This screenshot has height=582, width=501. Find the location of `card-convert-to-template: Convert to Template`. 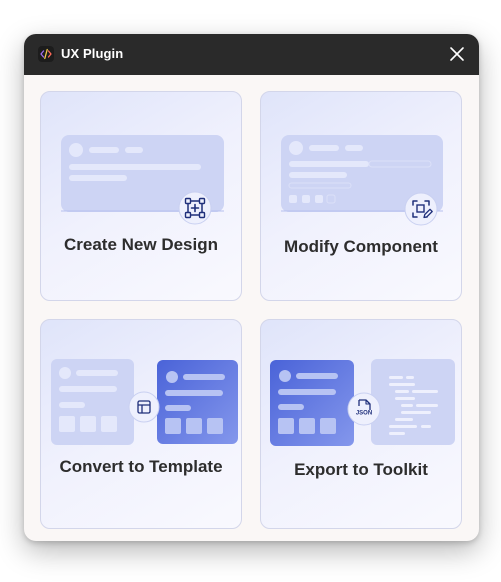

card-convert-to-template: Convert to Template is located at coordinates (141, 424).